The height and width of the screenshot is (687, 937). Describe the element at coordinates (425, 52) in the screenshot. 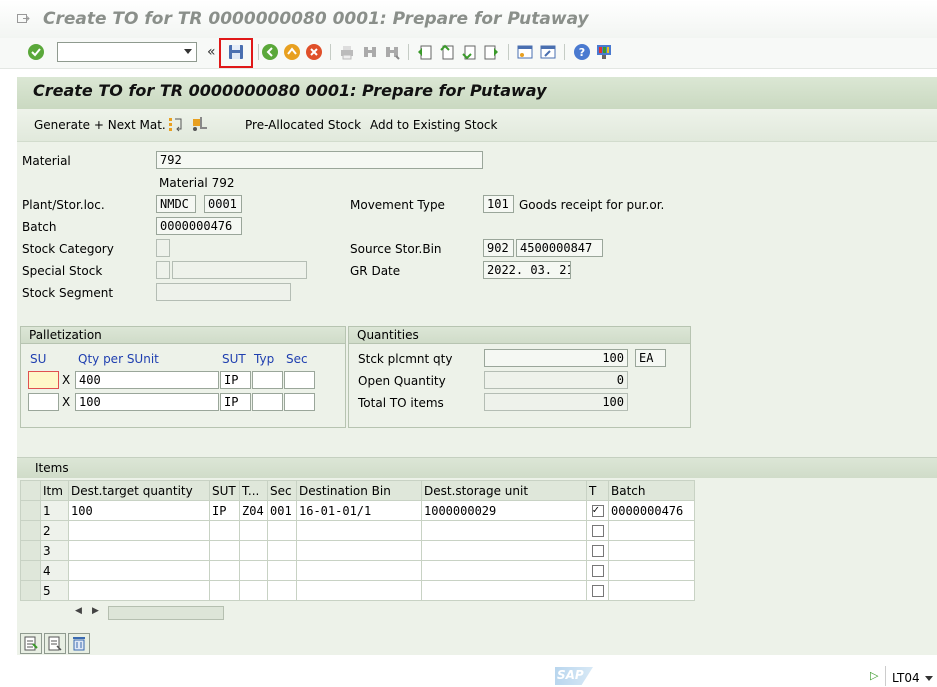

I see `first-page-icon` at that location.